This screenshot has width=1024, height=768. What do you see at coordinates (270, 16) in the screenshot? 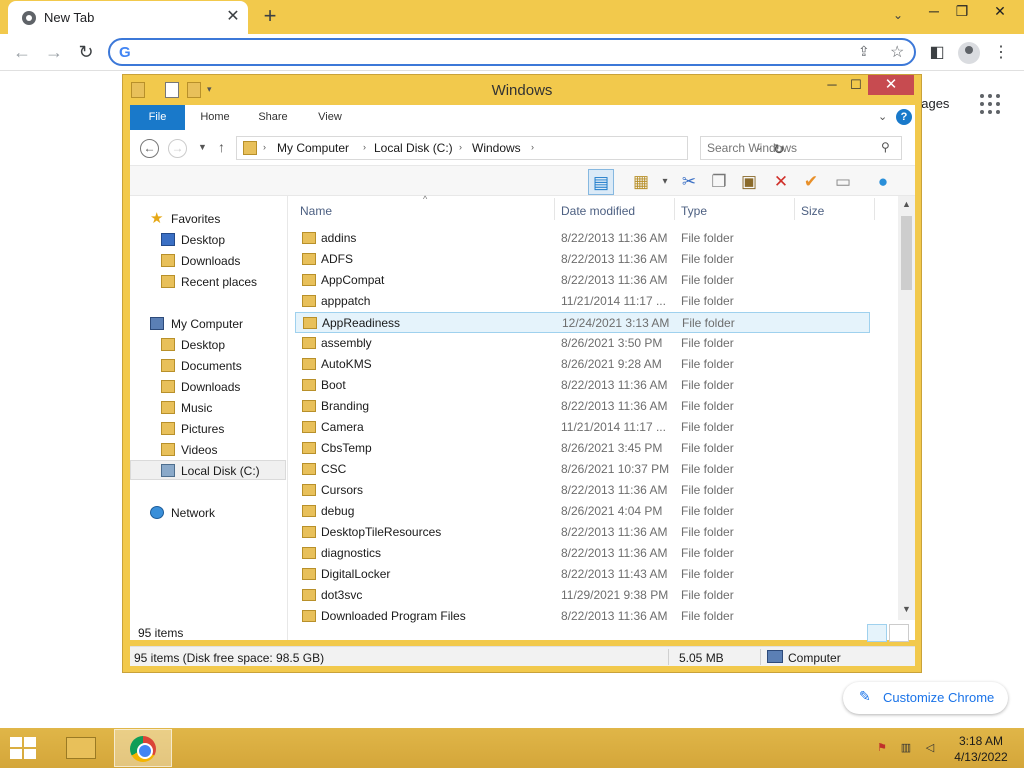
I see `new-tab-button: +` at bounding box center [270, 16].